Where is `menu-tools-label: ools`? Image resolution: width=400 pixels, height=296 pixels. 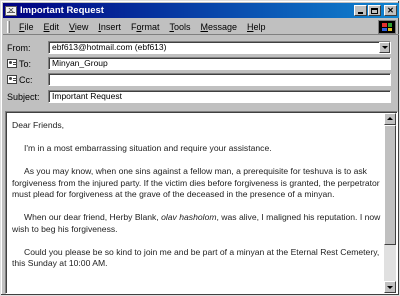 menu-tools-label: ools is located at coordinates (182, 26).